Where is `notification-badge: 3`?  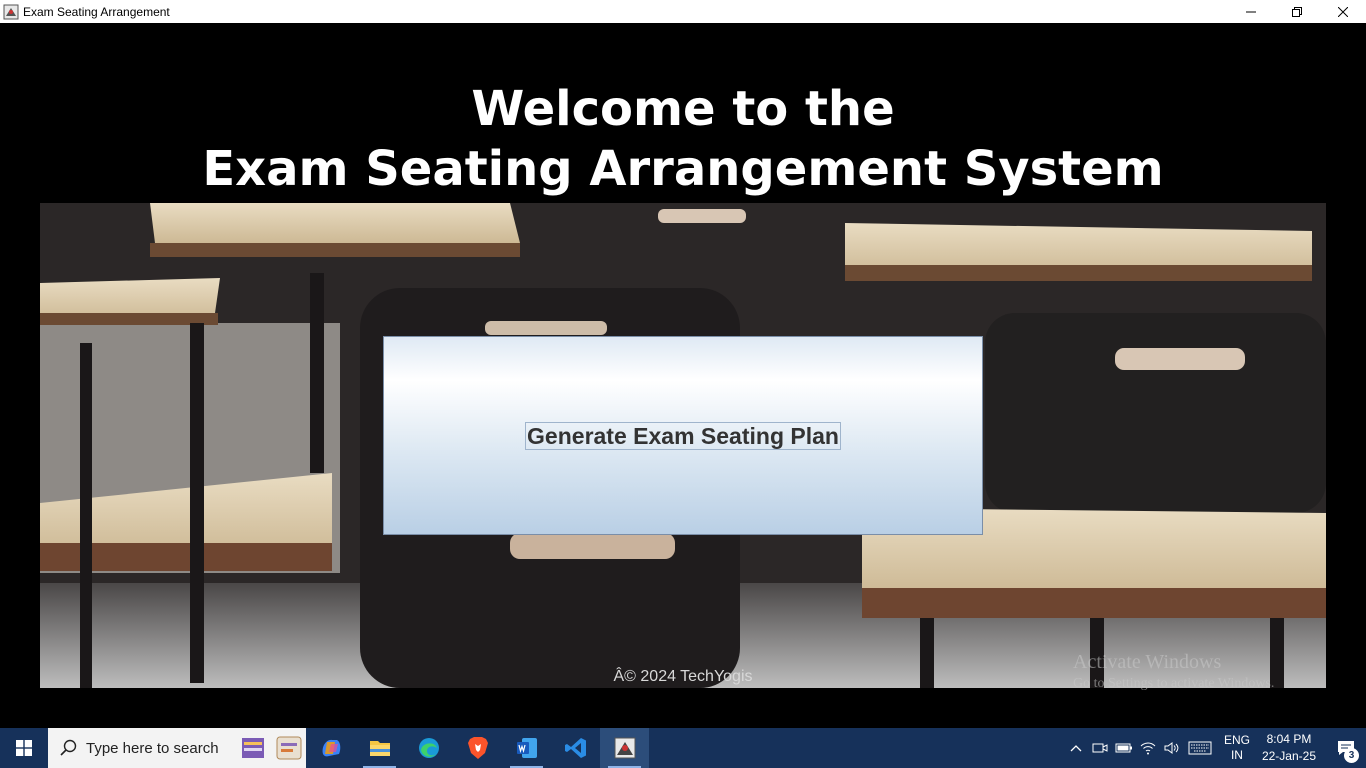
notification-badge: 3 is located at coordinates (1351, 755).